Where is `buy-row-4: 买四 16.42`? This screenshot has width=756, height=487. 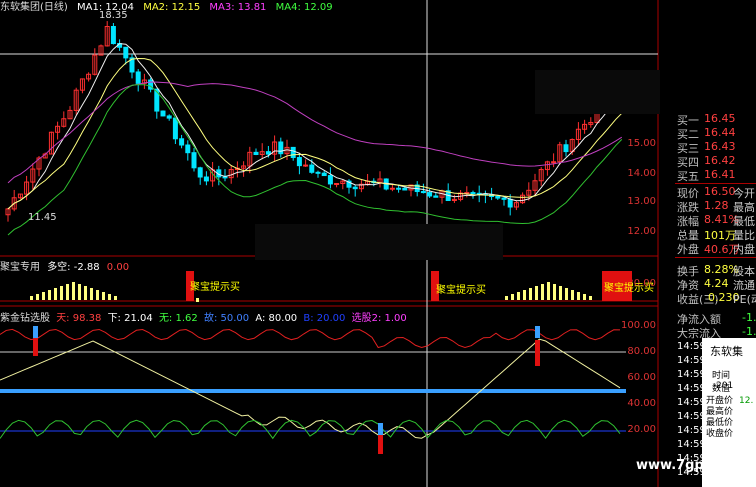
buy-row-4: 买四 16.42 is located at coordinates (707, 161).